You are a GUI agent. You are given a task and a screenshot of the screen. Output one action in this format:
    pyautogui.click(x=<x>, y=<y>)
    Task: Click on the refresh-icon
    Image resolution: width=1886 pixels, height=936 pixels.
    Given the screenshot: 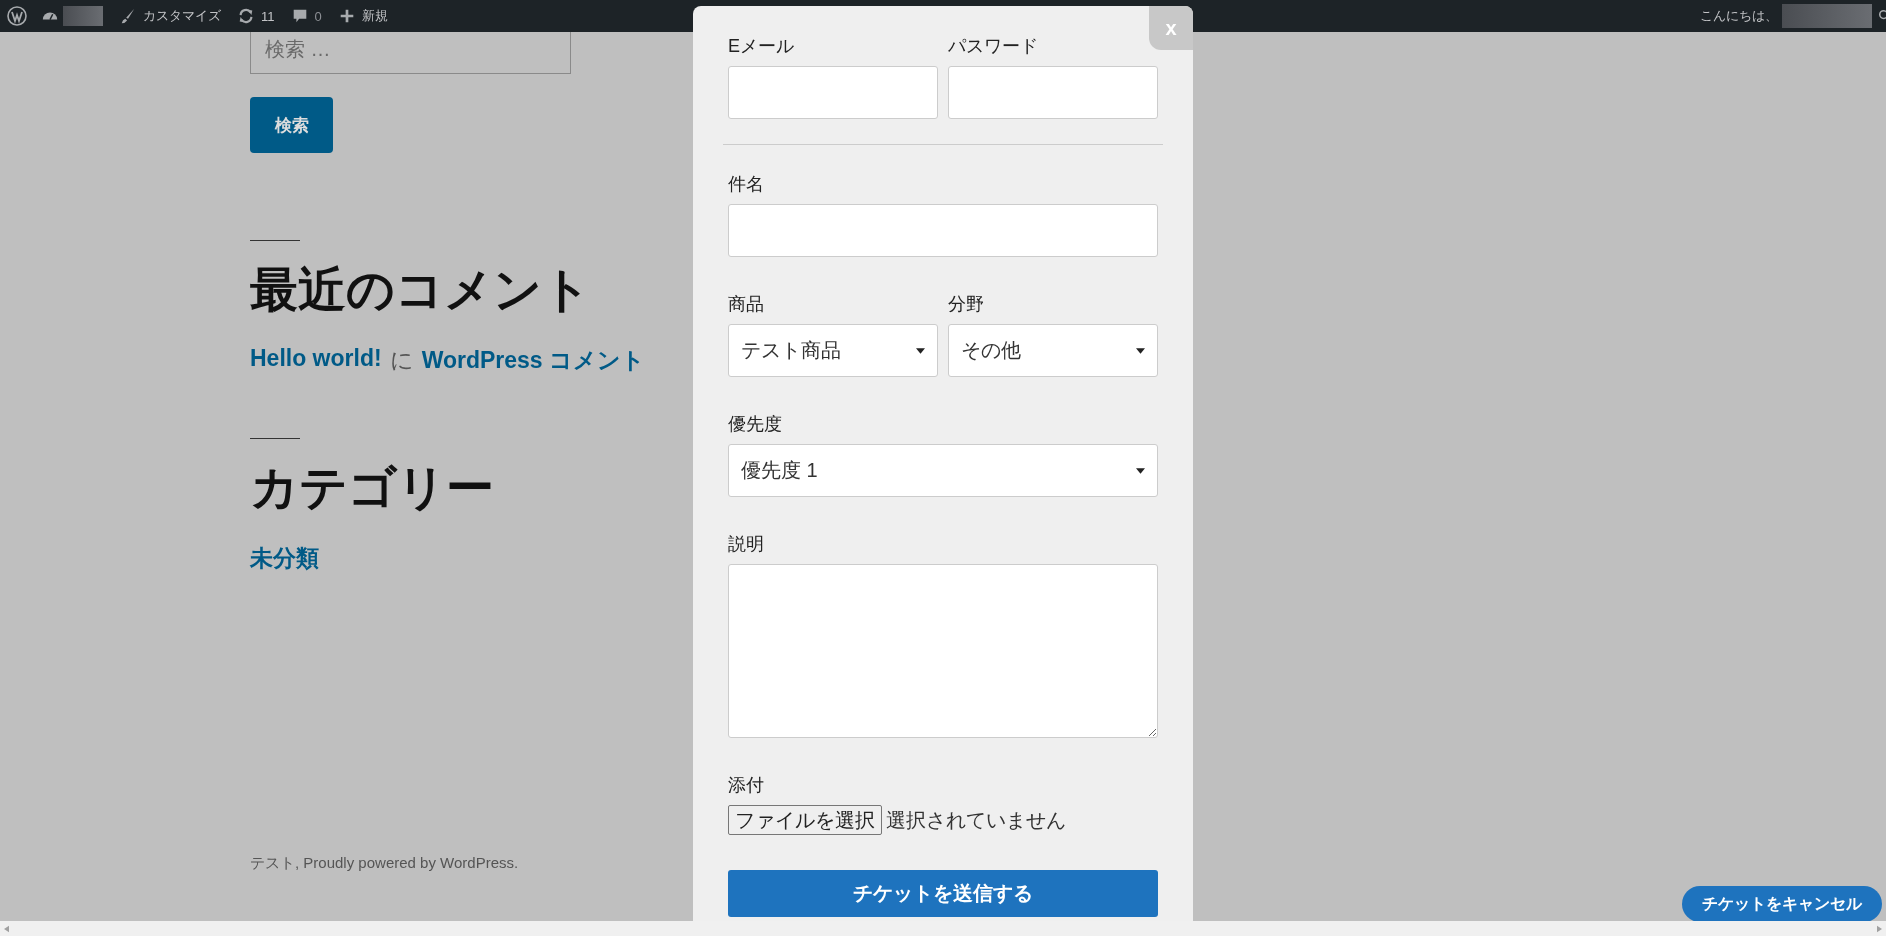 What is the action you would take?
    pyautogui.click(x=246, y=16)
    